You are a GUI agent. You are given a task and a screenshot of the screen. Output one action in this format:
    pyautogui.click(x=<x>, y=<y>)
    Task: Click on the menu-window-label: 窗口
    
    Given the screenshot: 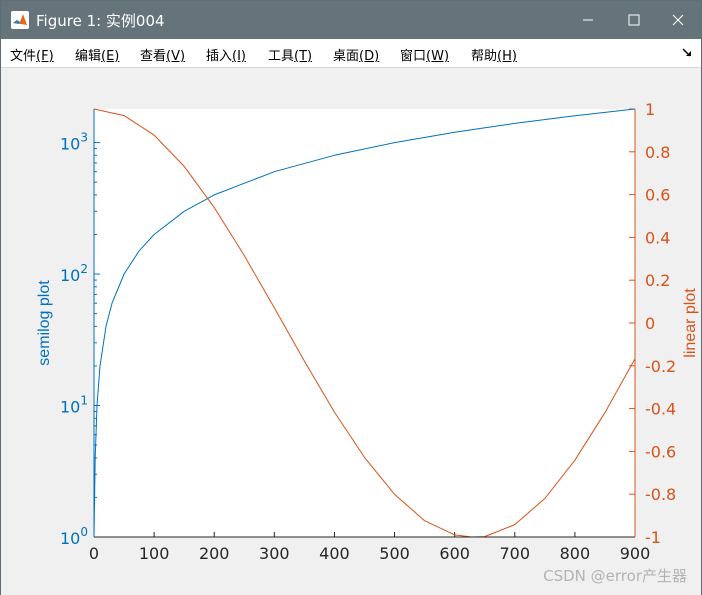 What is the action you would take?
    pyautogui.click(x=413, y=56)
    